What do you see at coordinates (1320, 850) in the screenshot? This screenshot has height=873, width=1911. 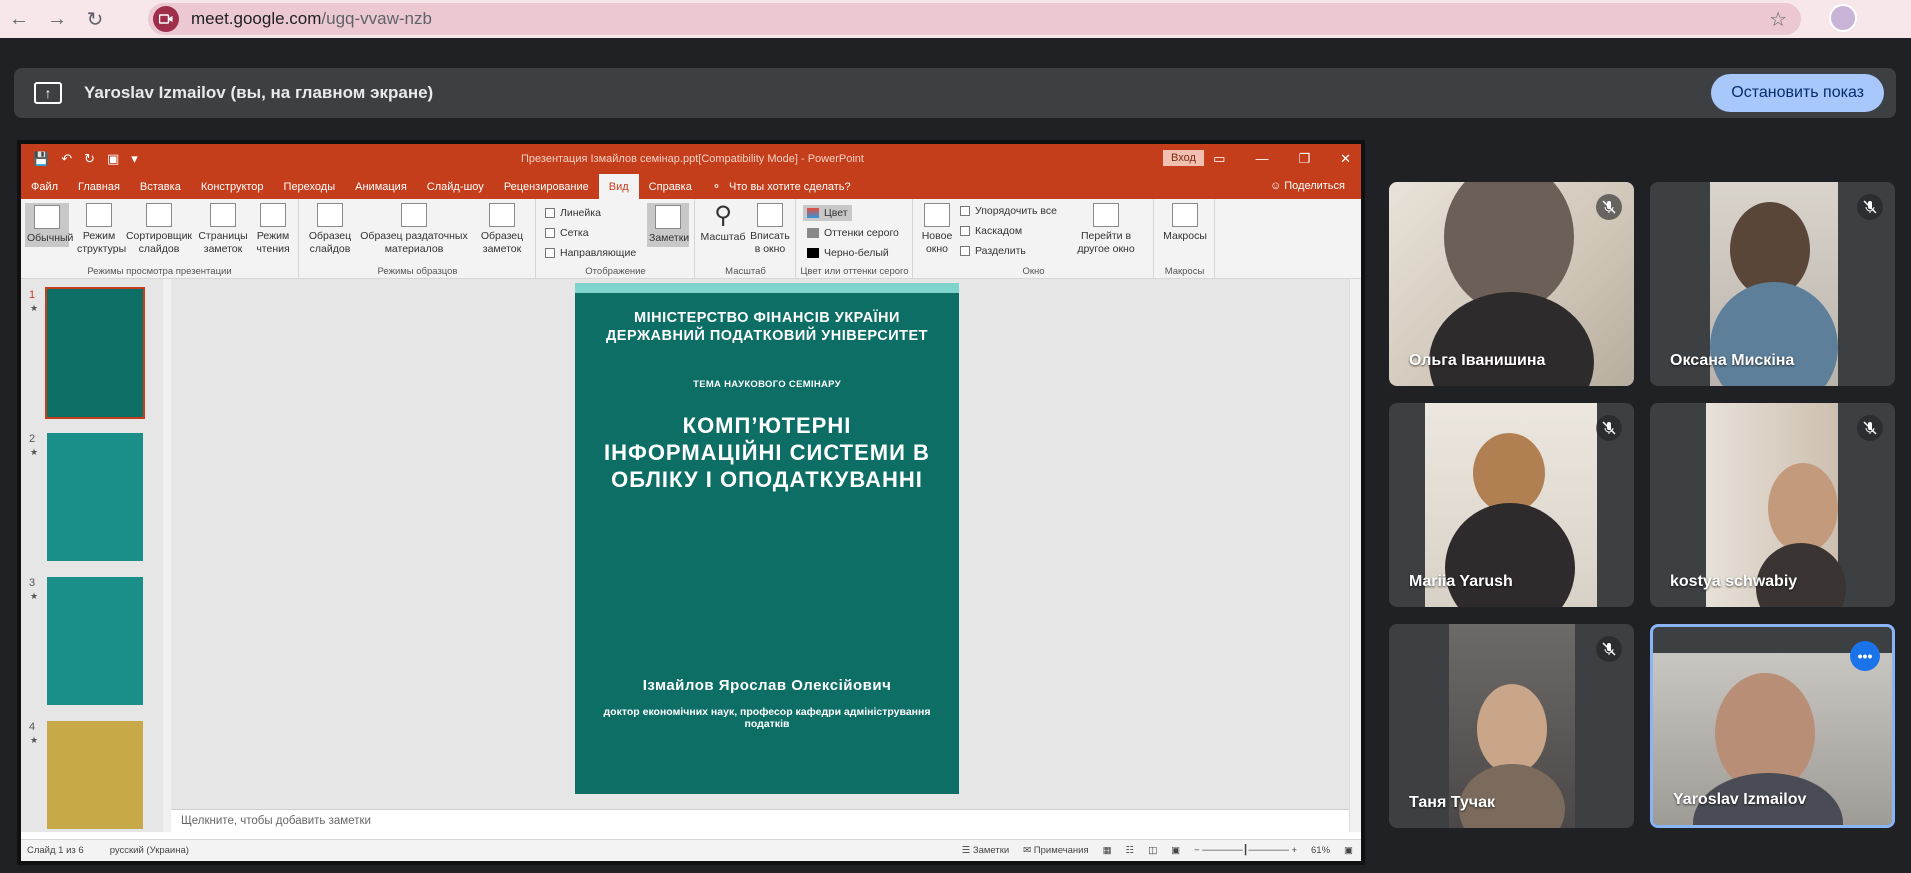 I see `zoom-level: 61%` at bounding box center [1320, 850].